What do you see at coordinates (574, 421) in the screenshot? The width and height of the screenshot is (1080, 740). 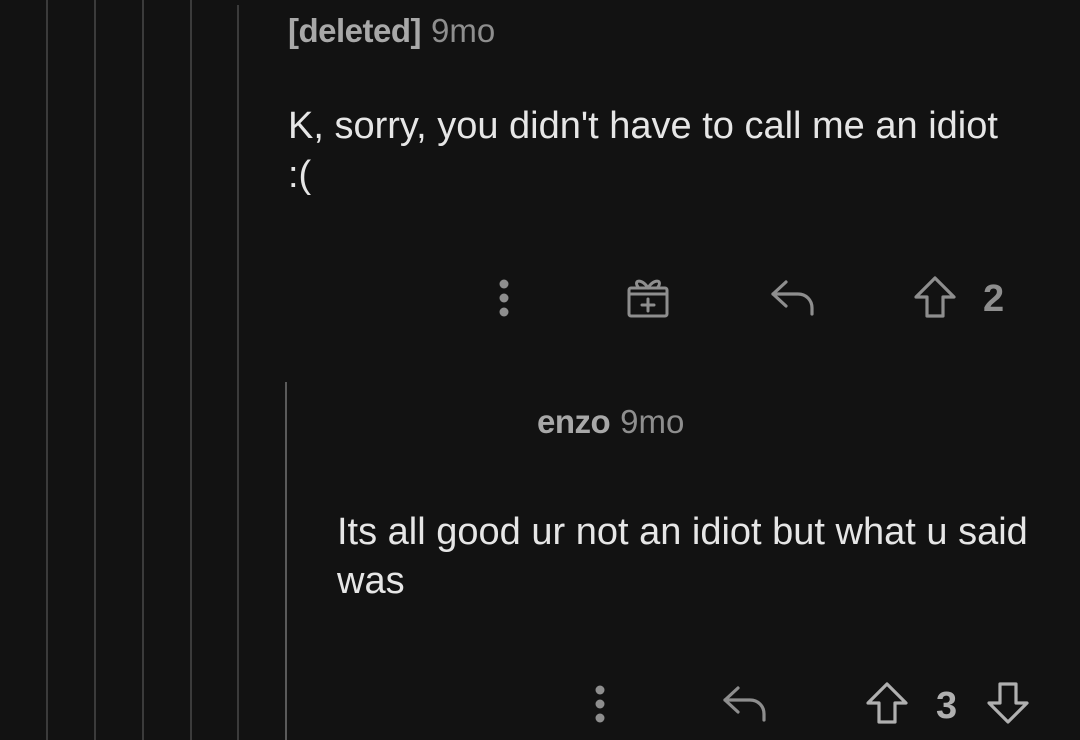 I see `comment-author: enzo` at bounding box center [574, 421].